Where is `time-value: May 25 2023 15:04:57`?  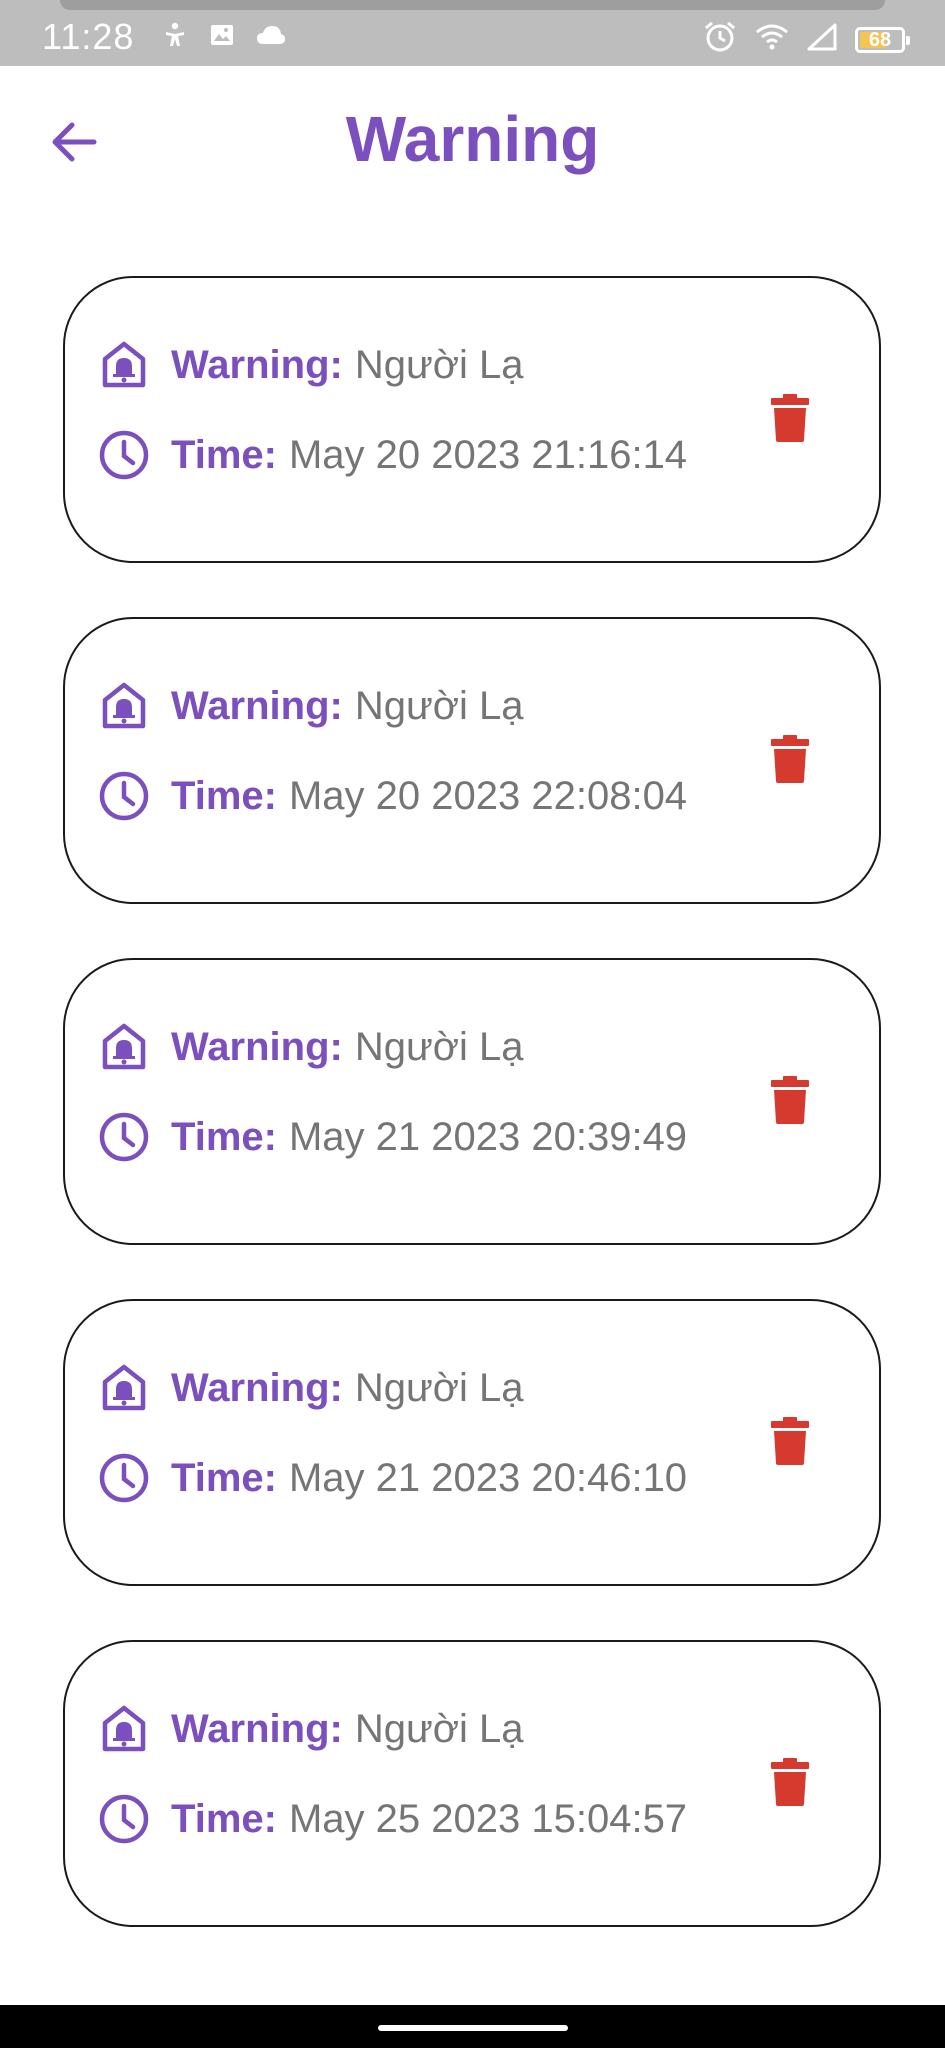
time-value: May 25 2023 15:04:57 is located at coordinates (488, 1818).